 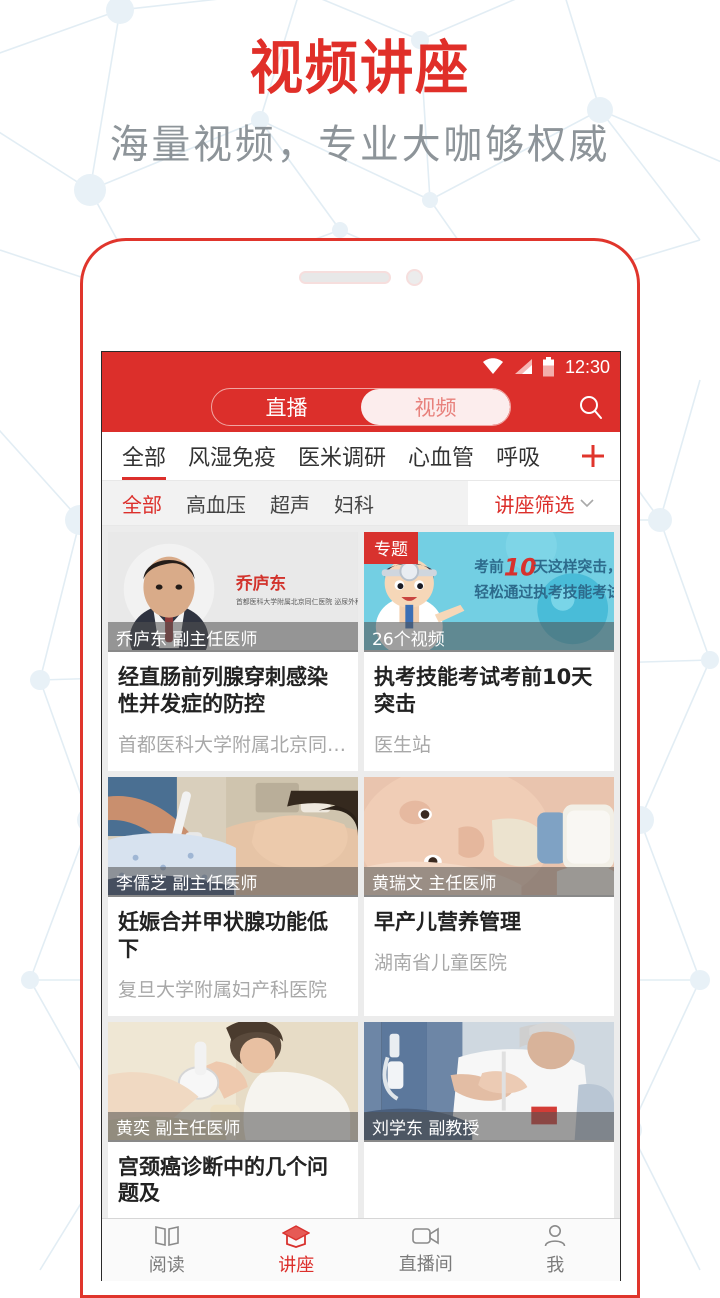 What do you see at coordinates (447, 921) in the screenshot?
I see `lecture-title: 早产儿营养管理` at bounding box center [447, 921].